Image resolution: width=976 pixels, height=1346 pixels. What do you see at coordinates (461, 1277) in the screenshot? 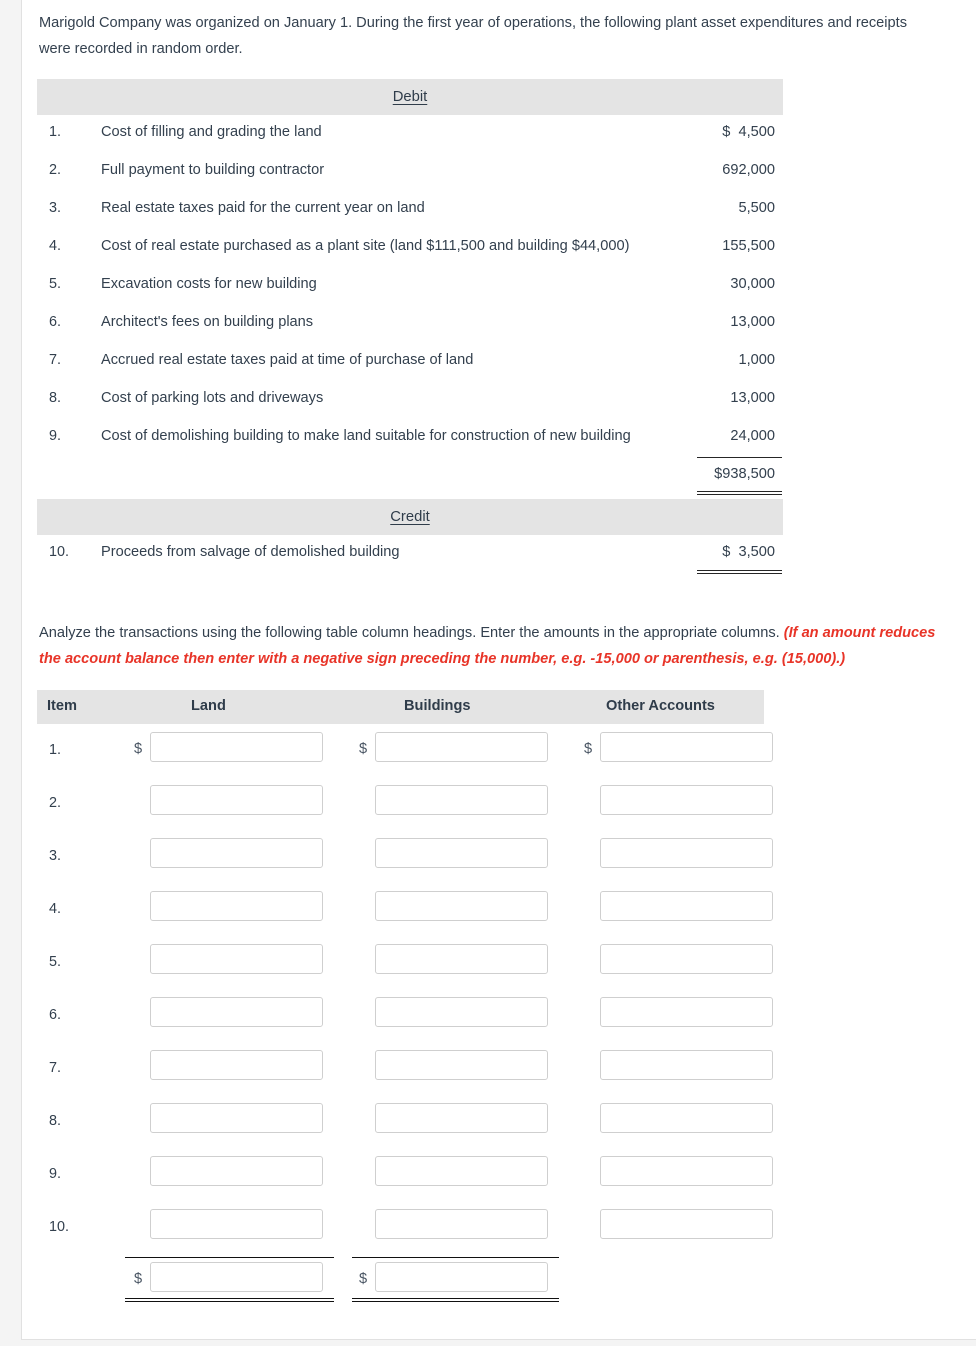
I see `buildings-total-input` at bounding box center [461, 1277].